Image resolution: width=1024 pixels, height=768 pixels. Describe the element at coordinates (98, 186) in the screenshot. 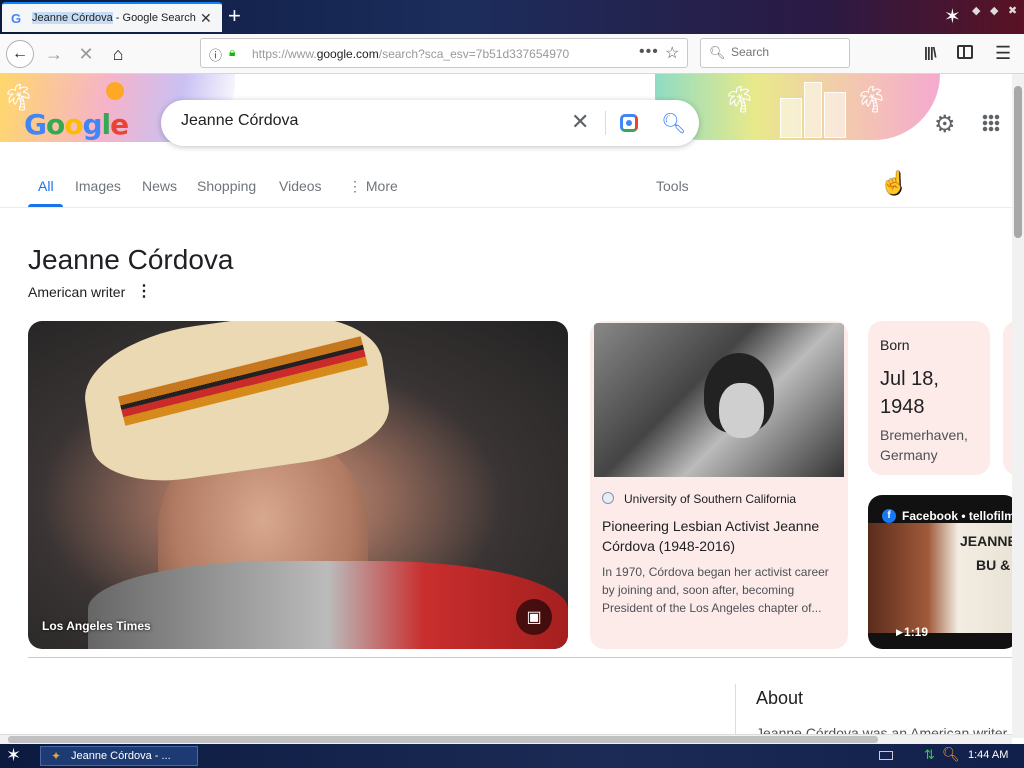

I see `tab-images: Images` at that location.